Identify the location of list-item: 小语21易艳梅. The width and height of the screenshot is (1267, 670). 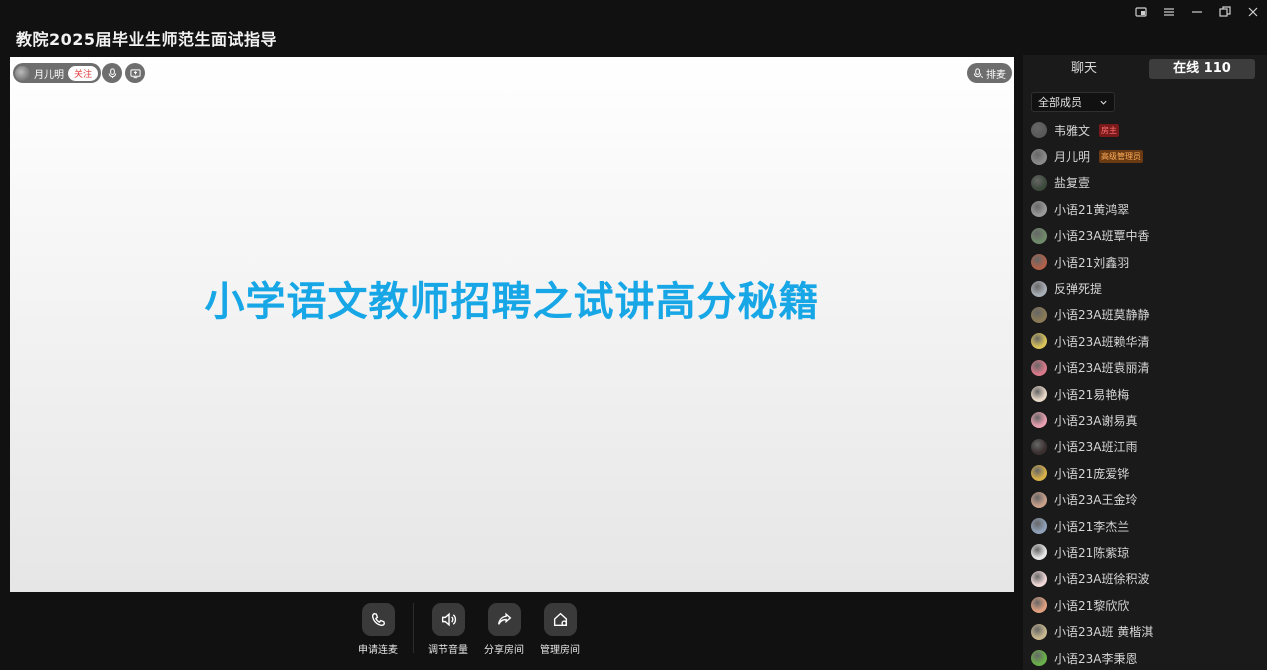
(1146, 394).